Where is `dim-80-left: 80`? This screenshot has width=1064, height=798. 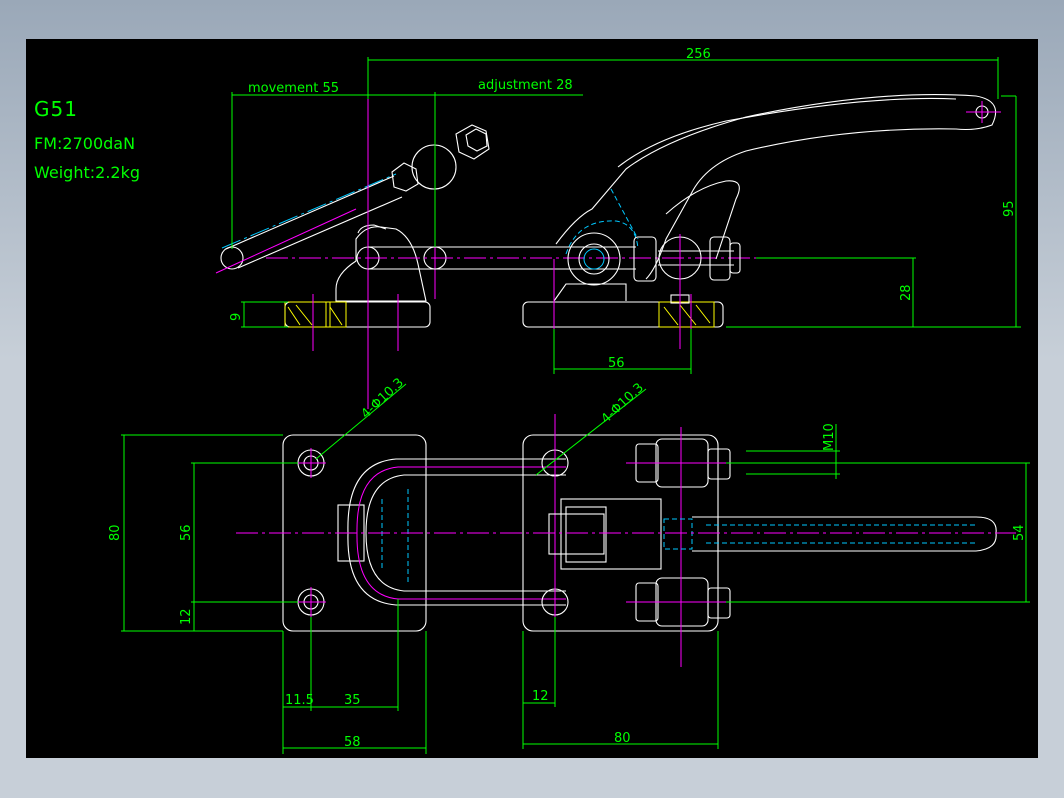 dim-80-left: 80 is located at coordinates (115, 532).